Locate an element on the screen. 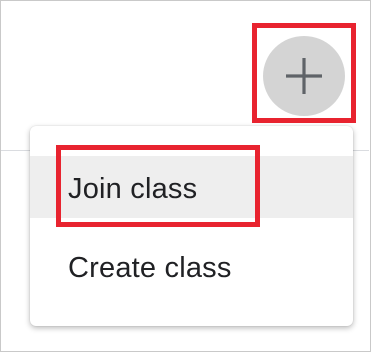 This screenshot has width=371, height=352. add-class-button is located at coordinates (304, 76).